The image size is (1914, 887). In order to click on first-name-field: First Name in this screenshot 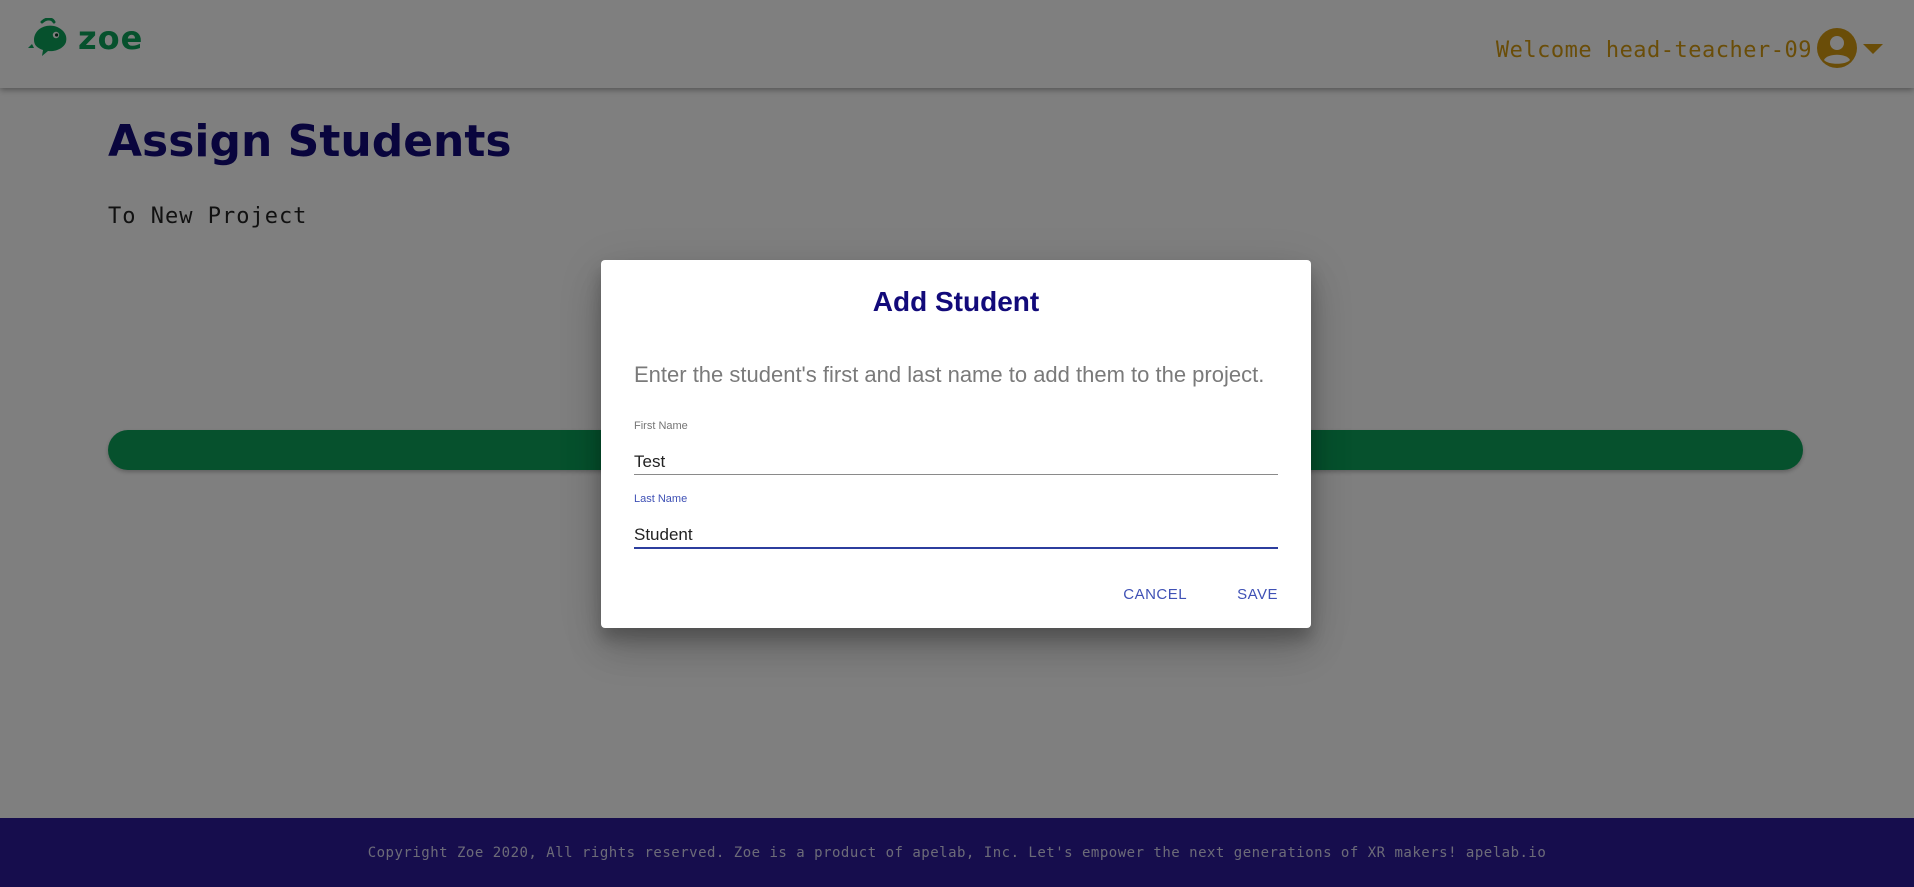, I will do `click(956, 447)`.